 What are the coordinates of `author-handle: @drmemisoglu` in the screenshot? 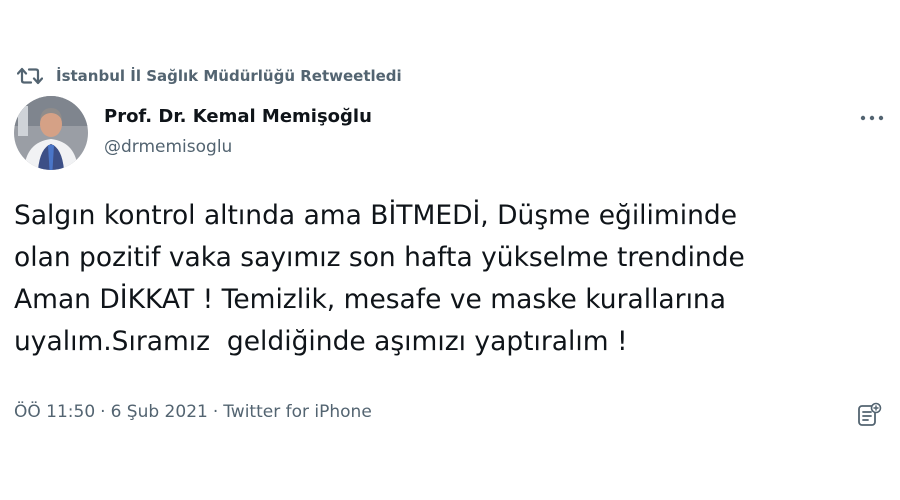 It's located at (168, 147).